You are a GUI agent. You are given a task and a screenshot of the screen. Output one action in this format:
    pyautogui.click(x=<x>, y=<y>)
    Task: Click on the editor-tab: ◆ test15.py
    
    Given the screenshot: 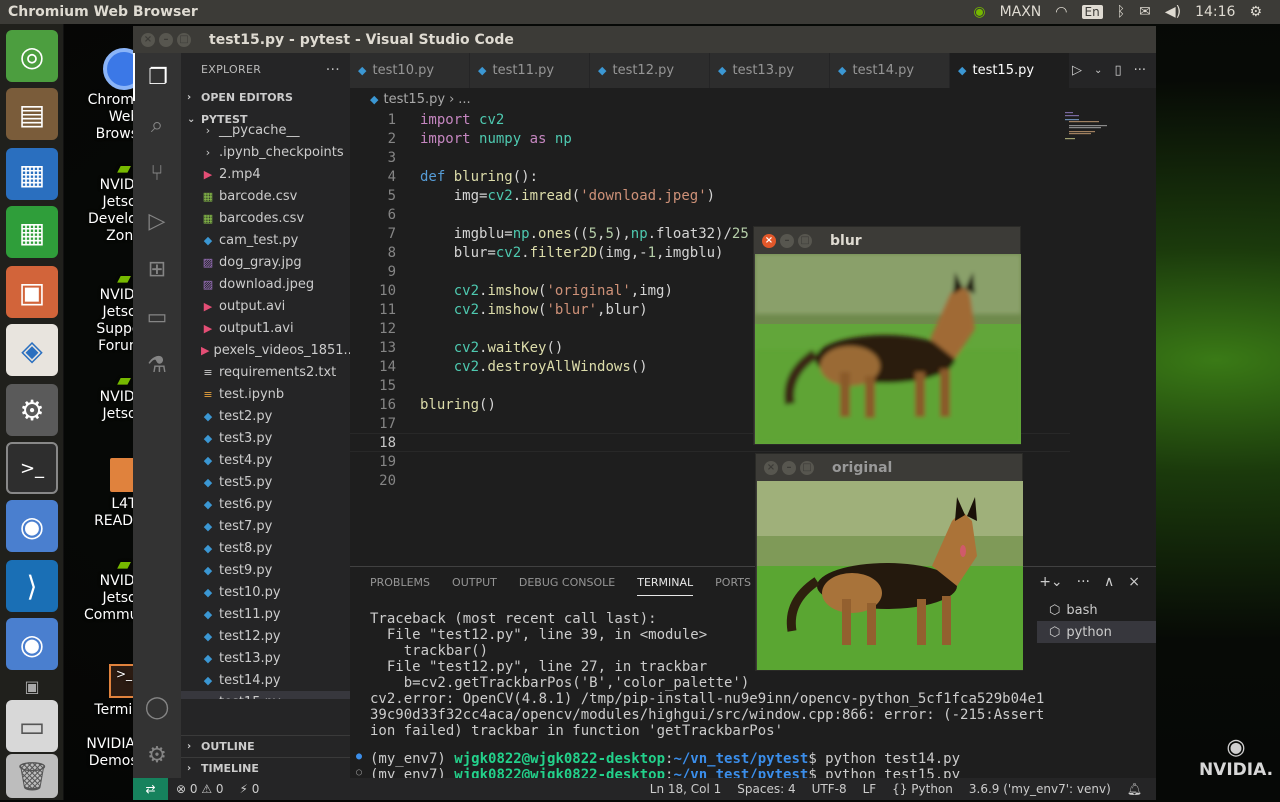 What is the action you would take?
    pyautogui.click(x=1010, y=70)
    